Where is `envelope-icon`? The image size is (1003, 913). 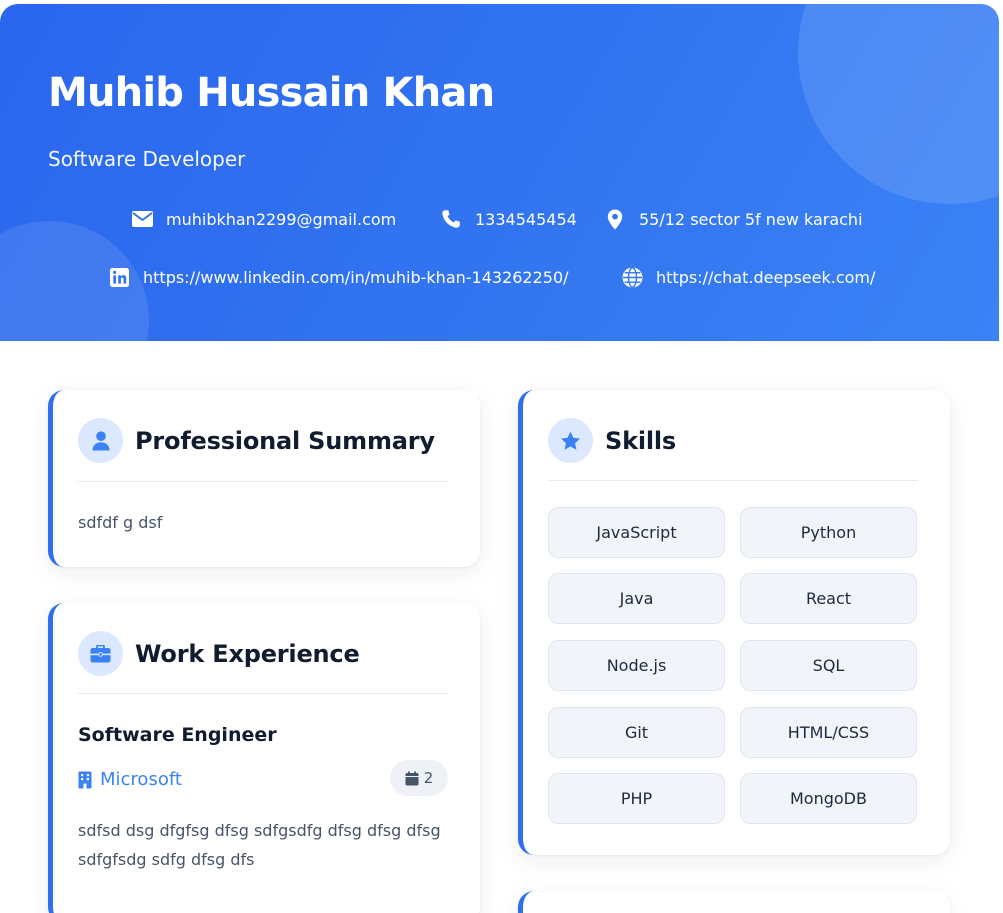 envelope-icon is located at coordinates (142, 219).